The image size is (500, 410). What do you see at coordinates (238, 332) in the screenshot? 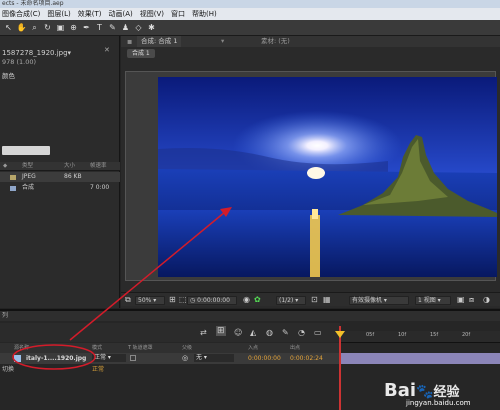
I see `shy-layers-icon: ☺` at bounding box center [238, 332].